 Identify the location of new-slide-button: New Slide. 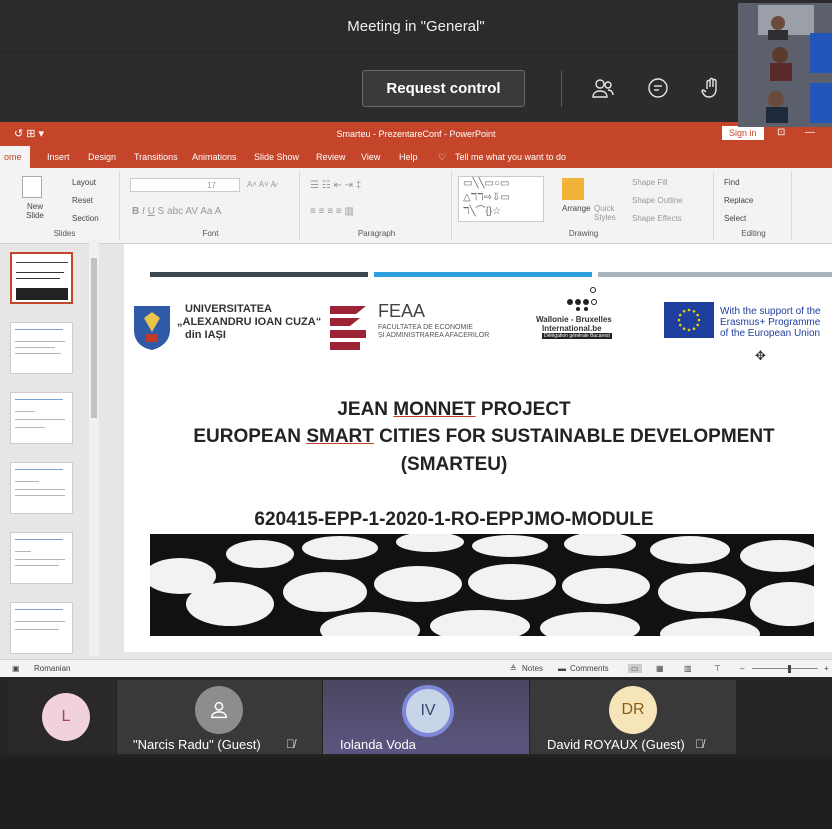
(35, 211).